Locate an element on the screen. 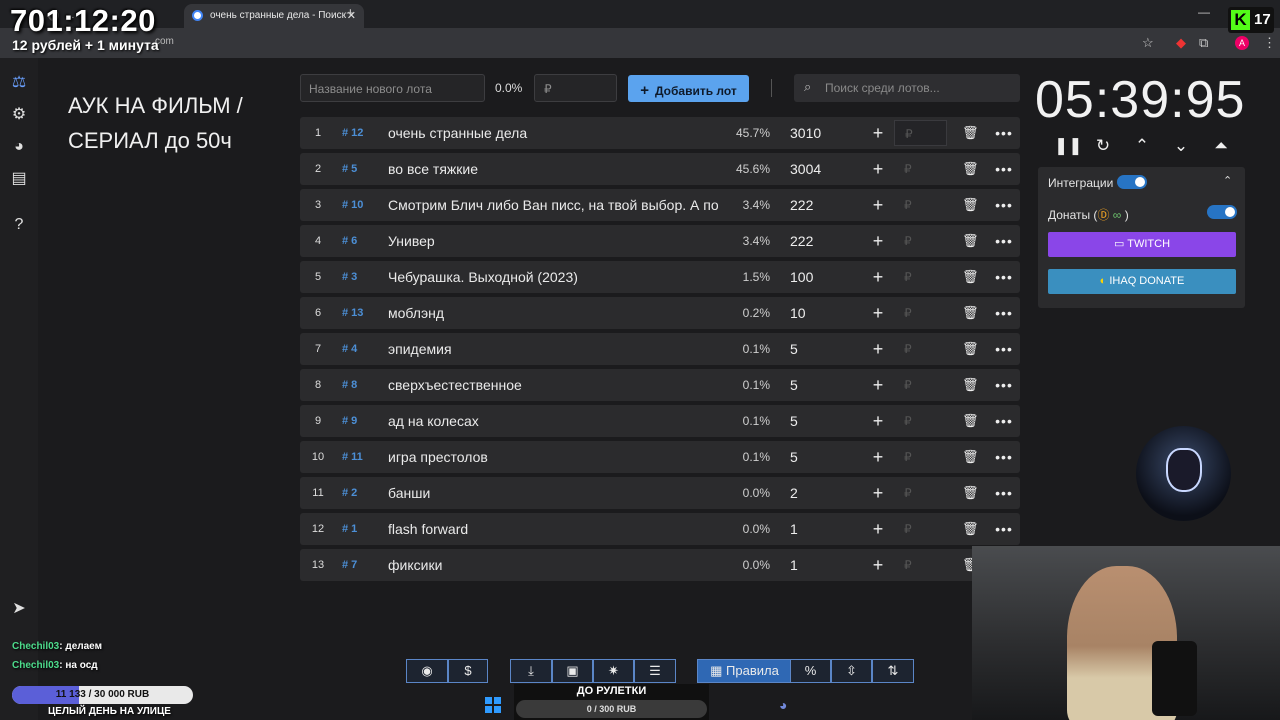  lot-name: моблэнд is located at coordinates (553, 313).